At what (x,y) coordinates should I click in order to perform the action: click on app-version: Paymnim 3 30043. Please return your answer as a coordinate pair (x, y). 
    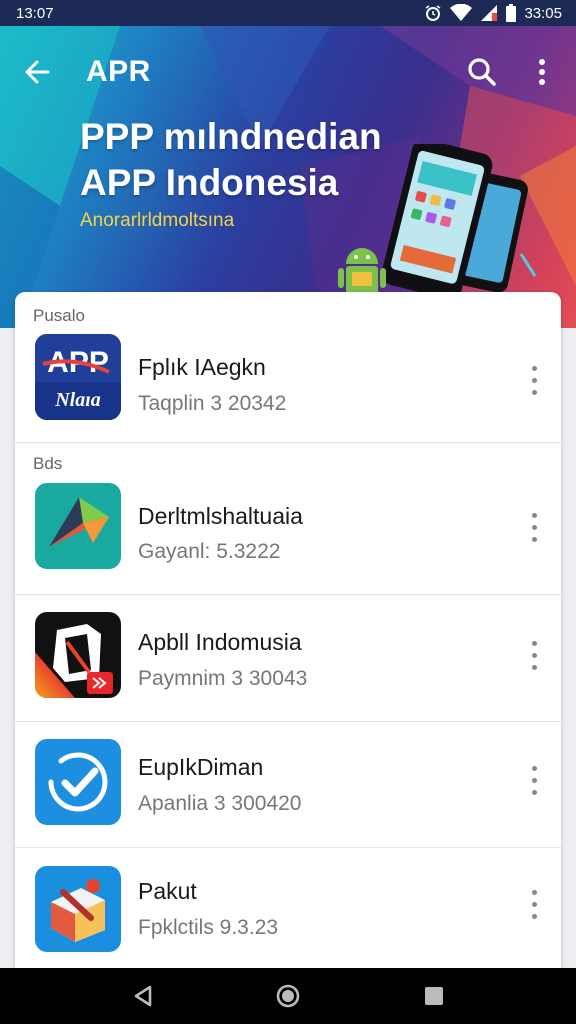
    Looking at the image, I should click on (223, 678).